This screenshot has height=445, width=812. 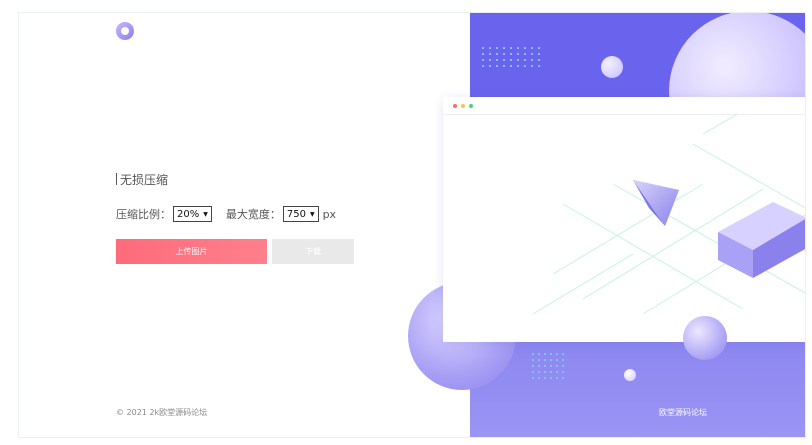 I want to click on ratio-value: 20%, so click(x=188, y=214).